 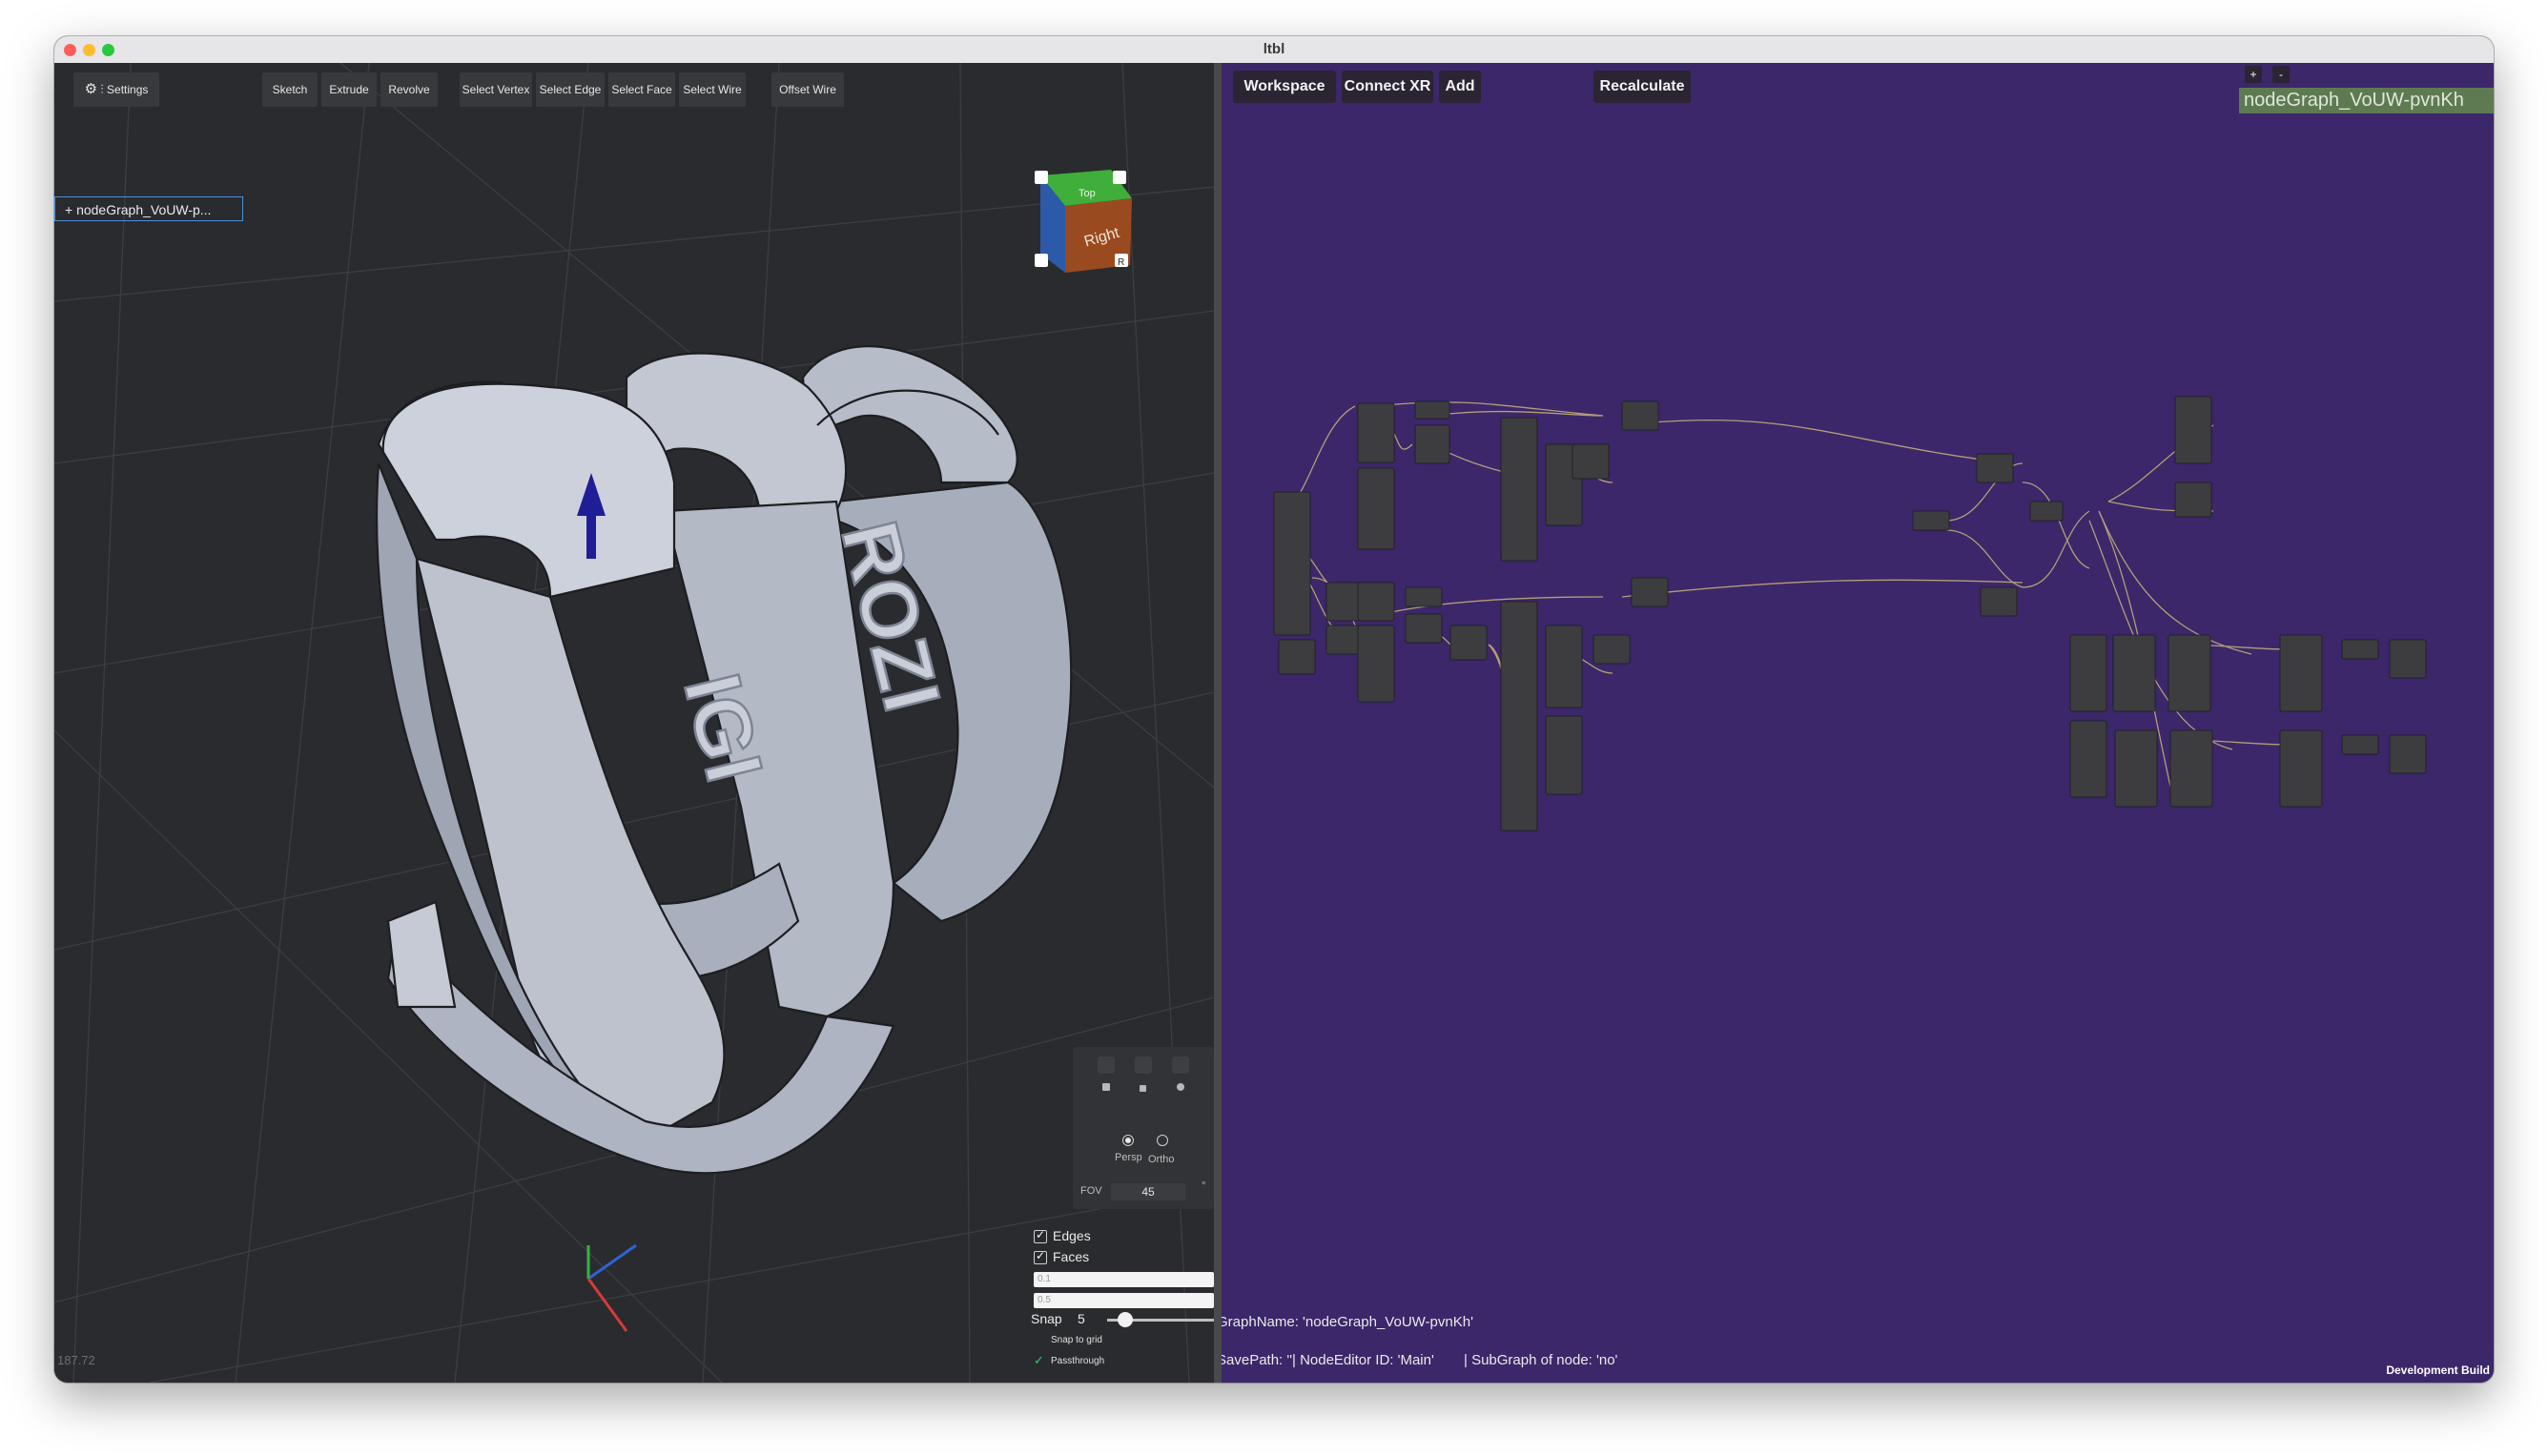 What do you see at coordinates (409, 89) in the screenshot?
I see `revolve-button: Revolve` at bounding box center [409, 89].